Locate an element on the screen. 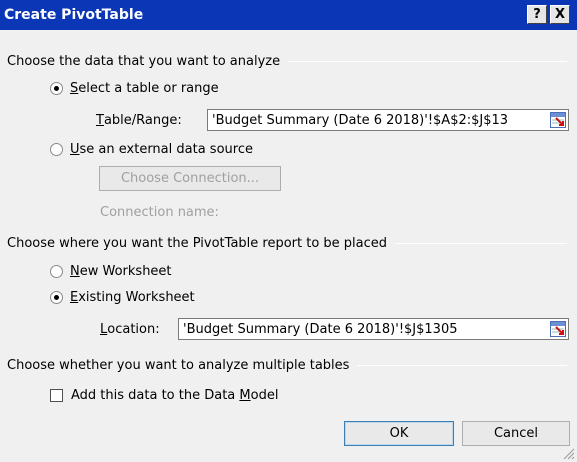 This screenshot has height=462, width=577. data-model-label: Add this data to the Data Model is located at coordinates (174, 395).